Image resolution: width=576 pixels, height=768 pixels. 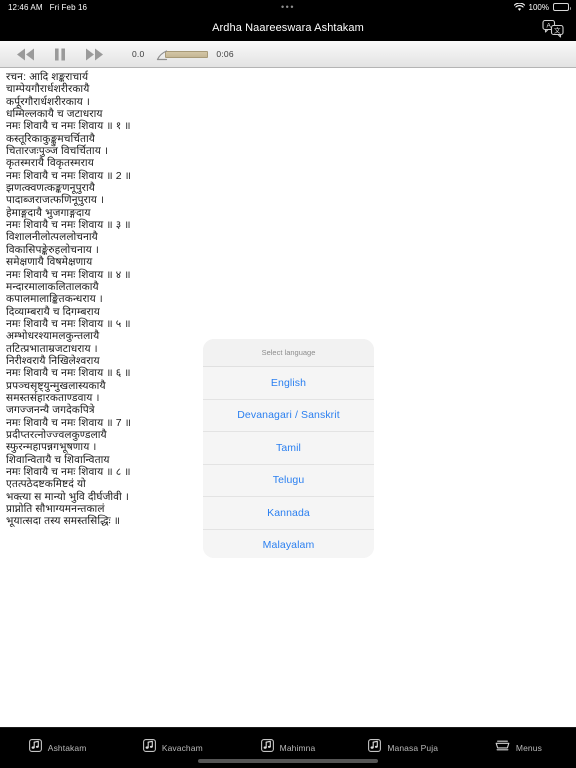 I want to click on volume-slider-knob-icon, so click(x=162, y=54).